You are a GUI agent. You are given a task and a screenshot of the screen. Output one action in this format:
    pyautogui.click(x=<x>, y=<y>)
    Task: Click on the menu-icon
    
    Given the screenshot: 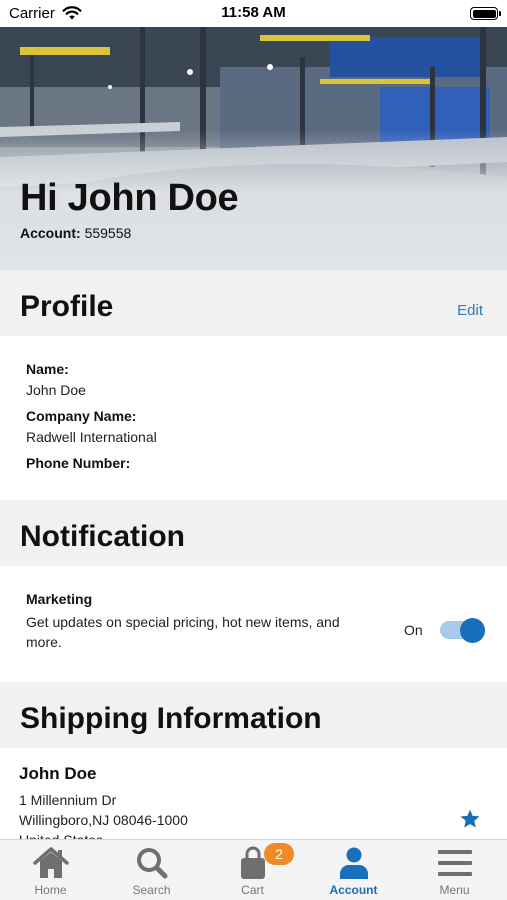 What is the action you would take?
    pyautogui.click(x=454, y=863)
    